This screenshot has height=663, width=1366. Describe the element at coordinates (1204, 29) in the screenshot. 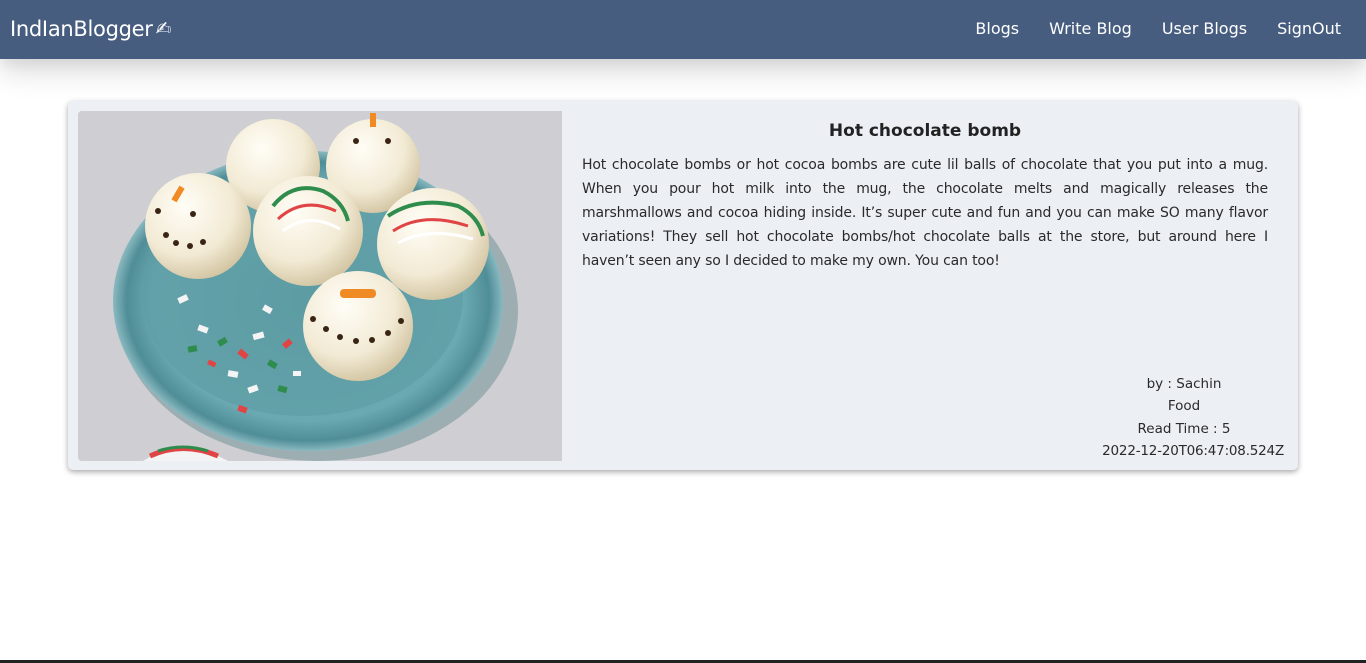

I see `nav-link-user-blogs: User Blogs` at that location.